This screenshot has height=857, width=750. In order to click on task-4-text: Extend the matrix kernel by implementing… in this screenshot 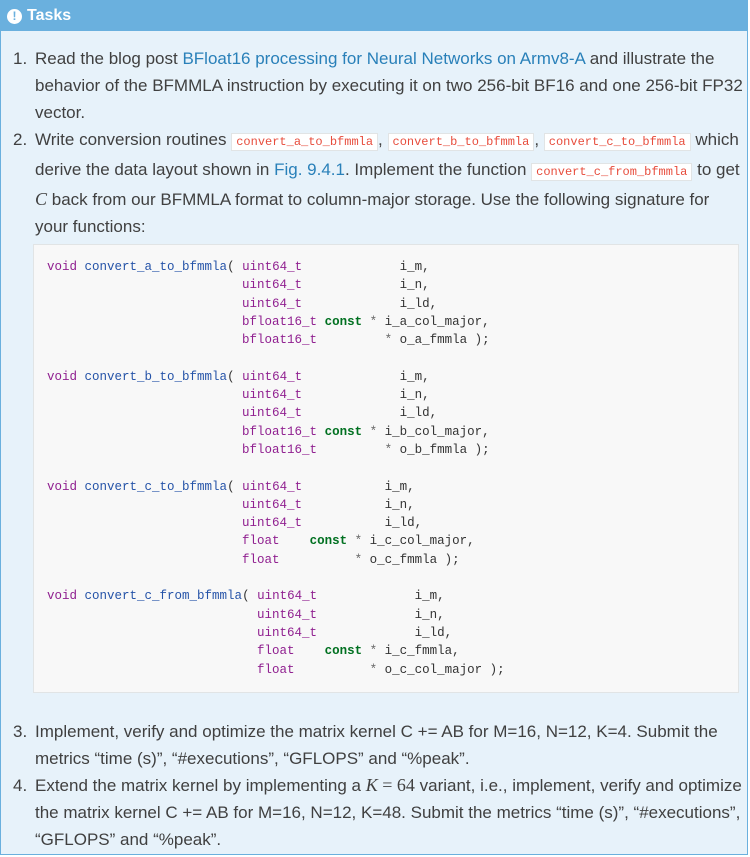, I will do `click(200, 785)`.